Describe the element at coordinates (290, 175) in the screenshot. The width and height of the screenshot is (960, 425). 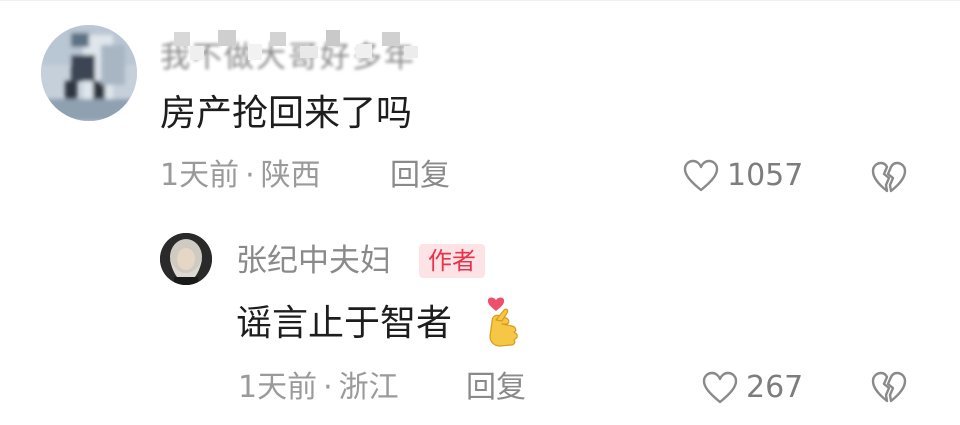
I see `comment-location: 陕西` at that location.